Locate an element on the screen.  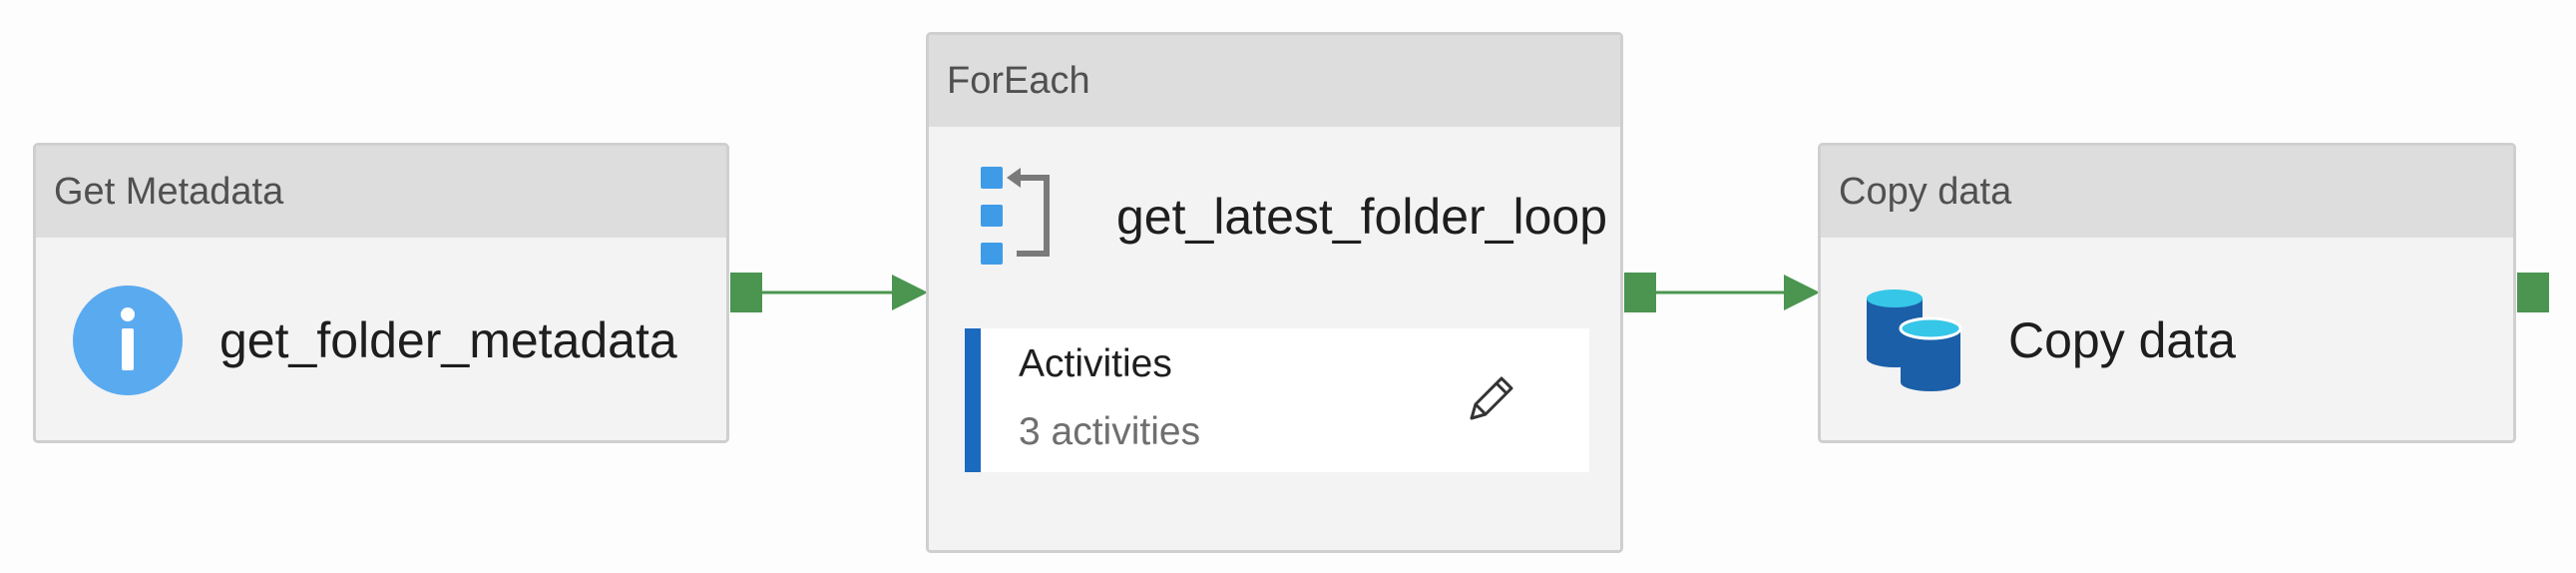
inner-card-accent-bar is located at coordinates (973, 400).